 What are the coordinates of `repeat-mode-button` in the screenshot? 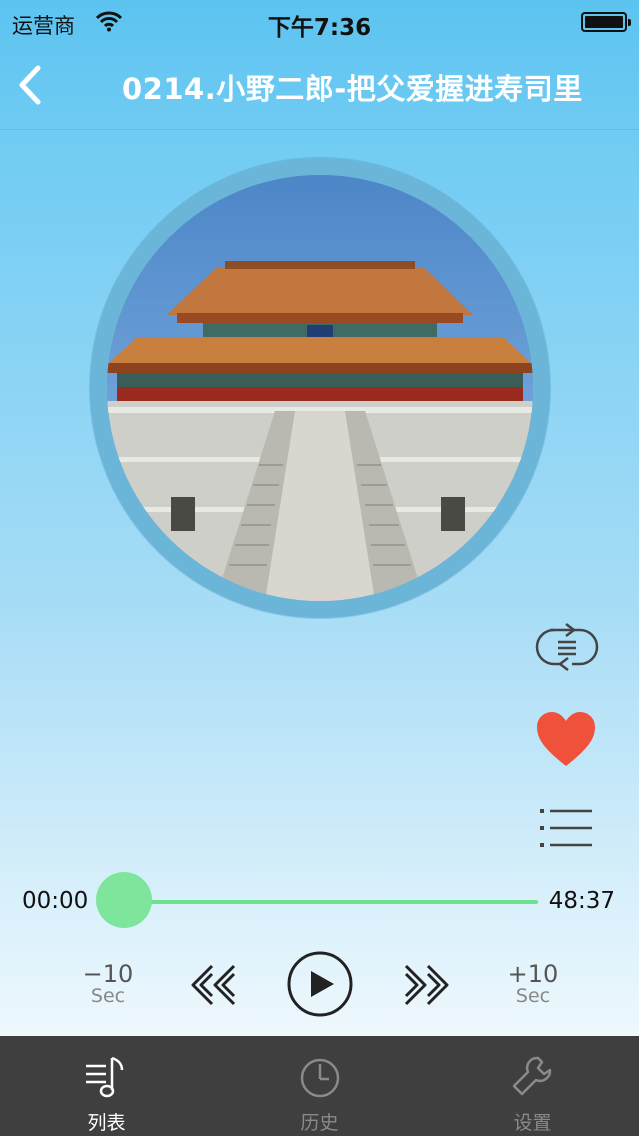 It's located at (567, 647).